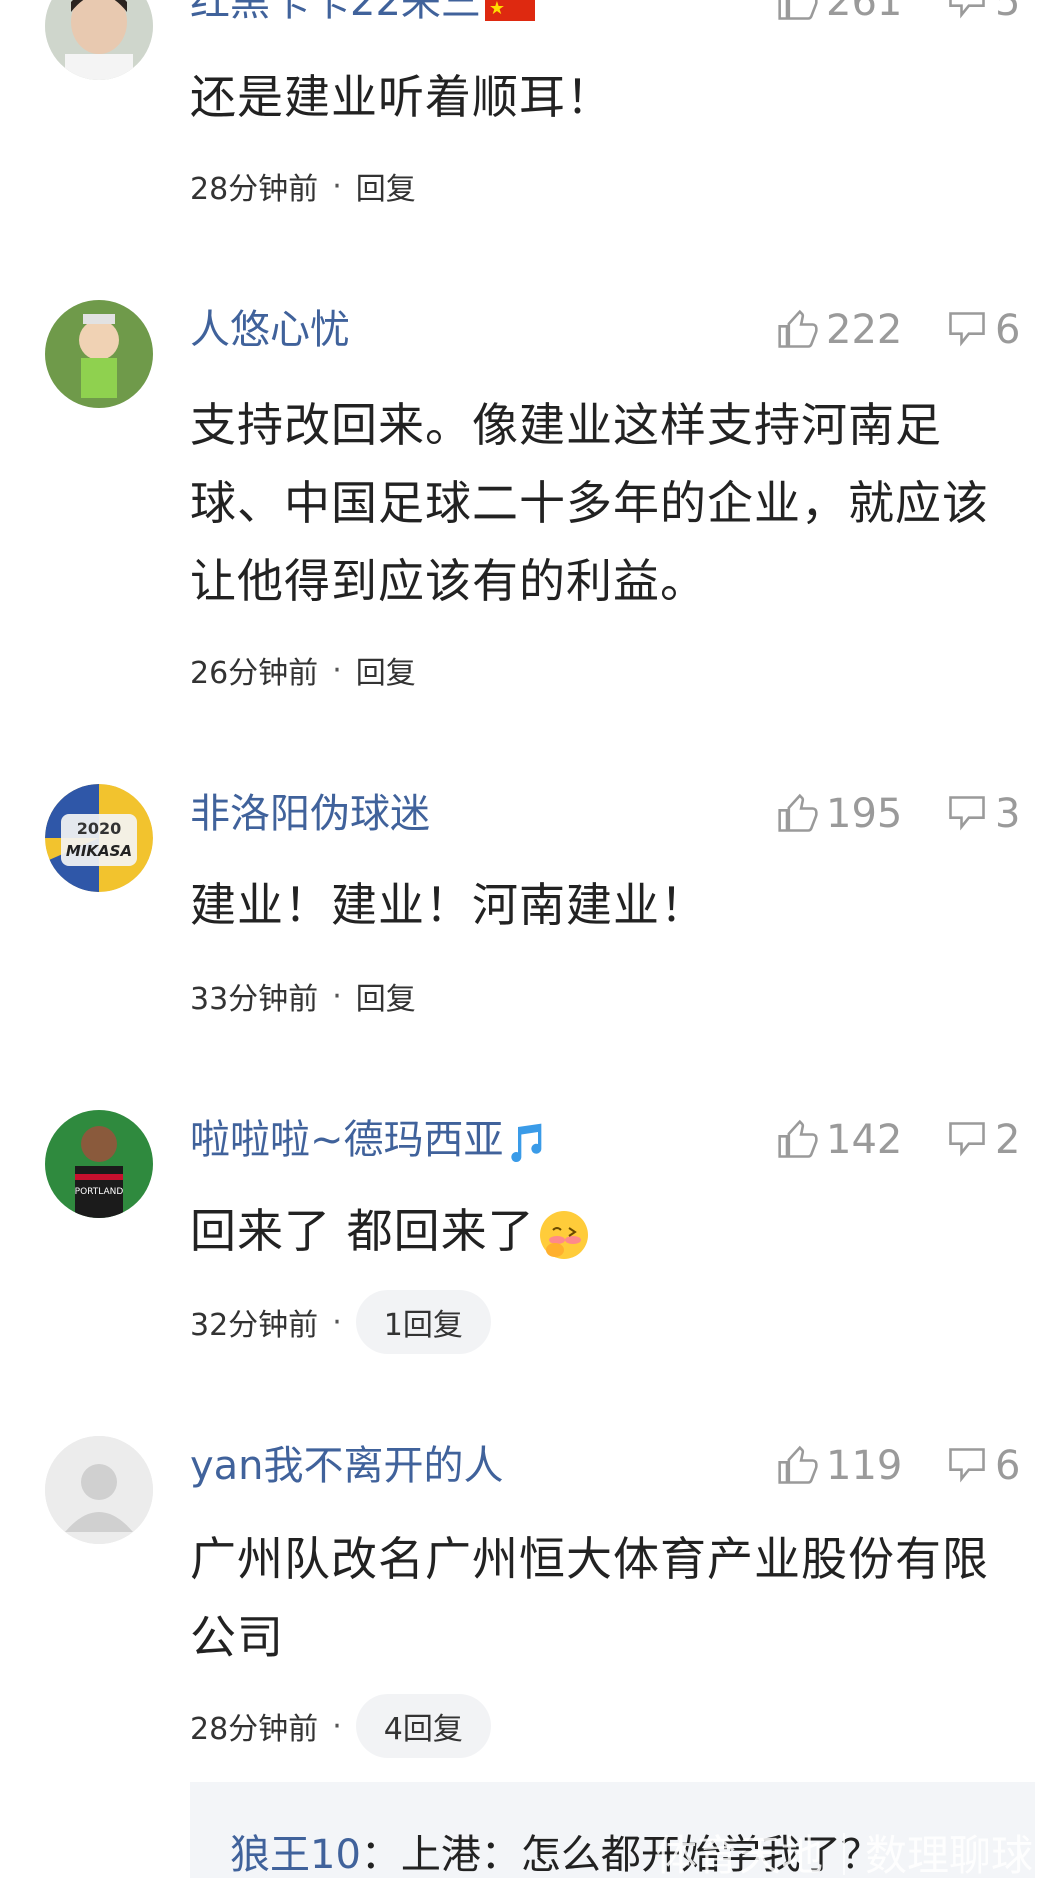 This screenshot has width=1046, height=1878. I want to click on replies-button: 4回复, so click(423, 1726).